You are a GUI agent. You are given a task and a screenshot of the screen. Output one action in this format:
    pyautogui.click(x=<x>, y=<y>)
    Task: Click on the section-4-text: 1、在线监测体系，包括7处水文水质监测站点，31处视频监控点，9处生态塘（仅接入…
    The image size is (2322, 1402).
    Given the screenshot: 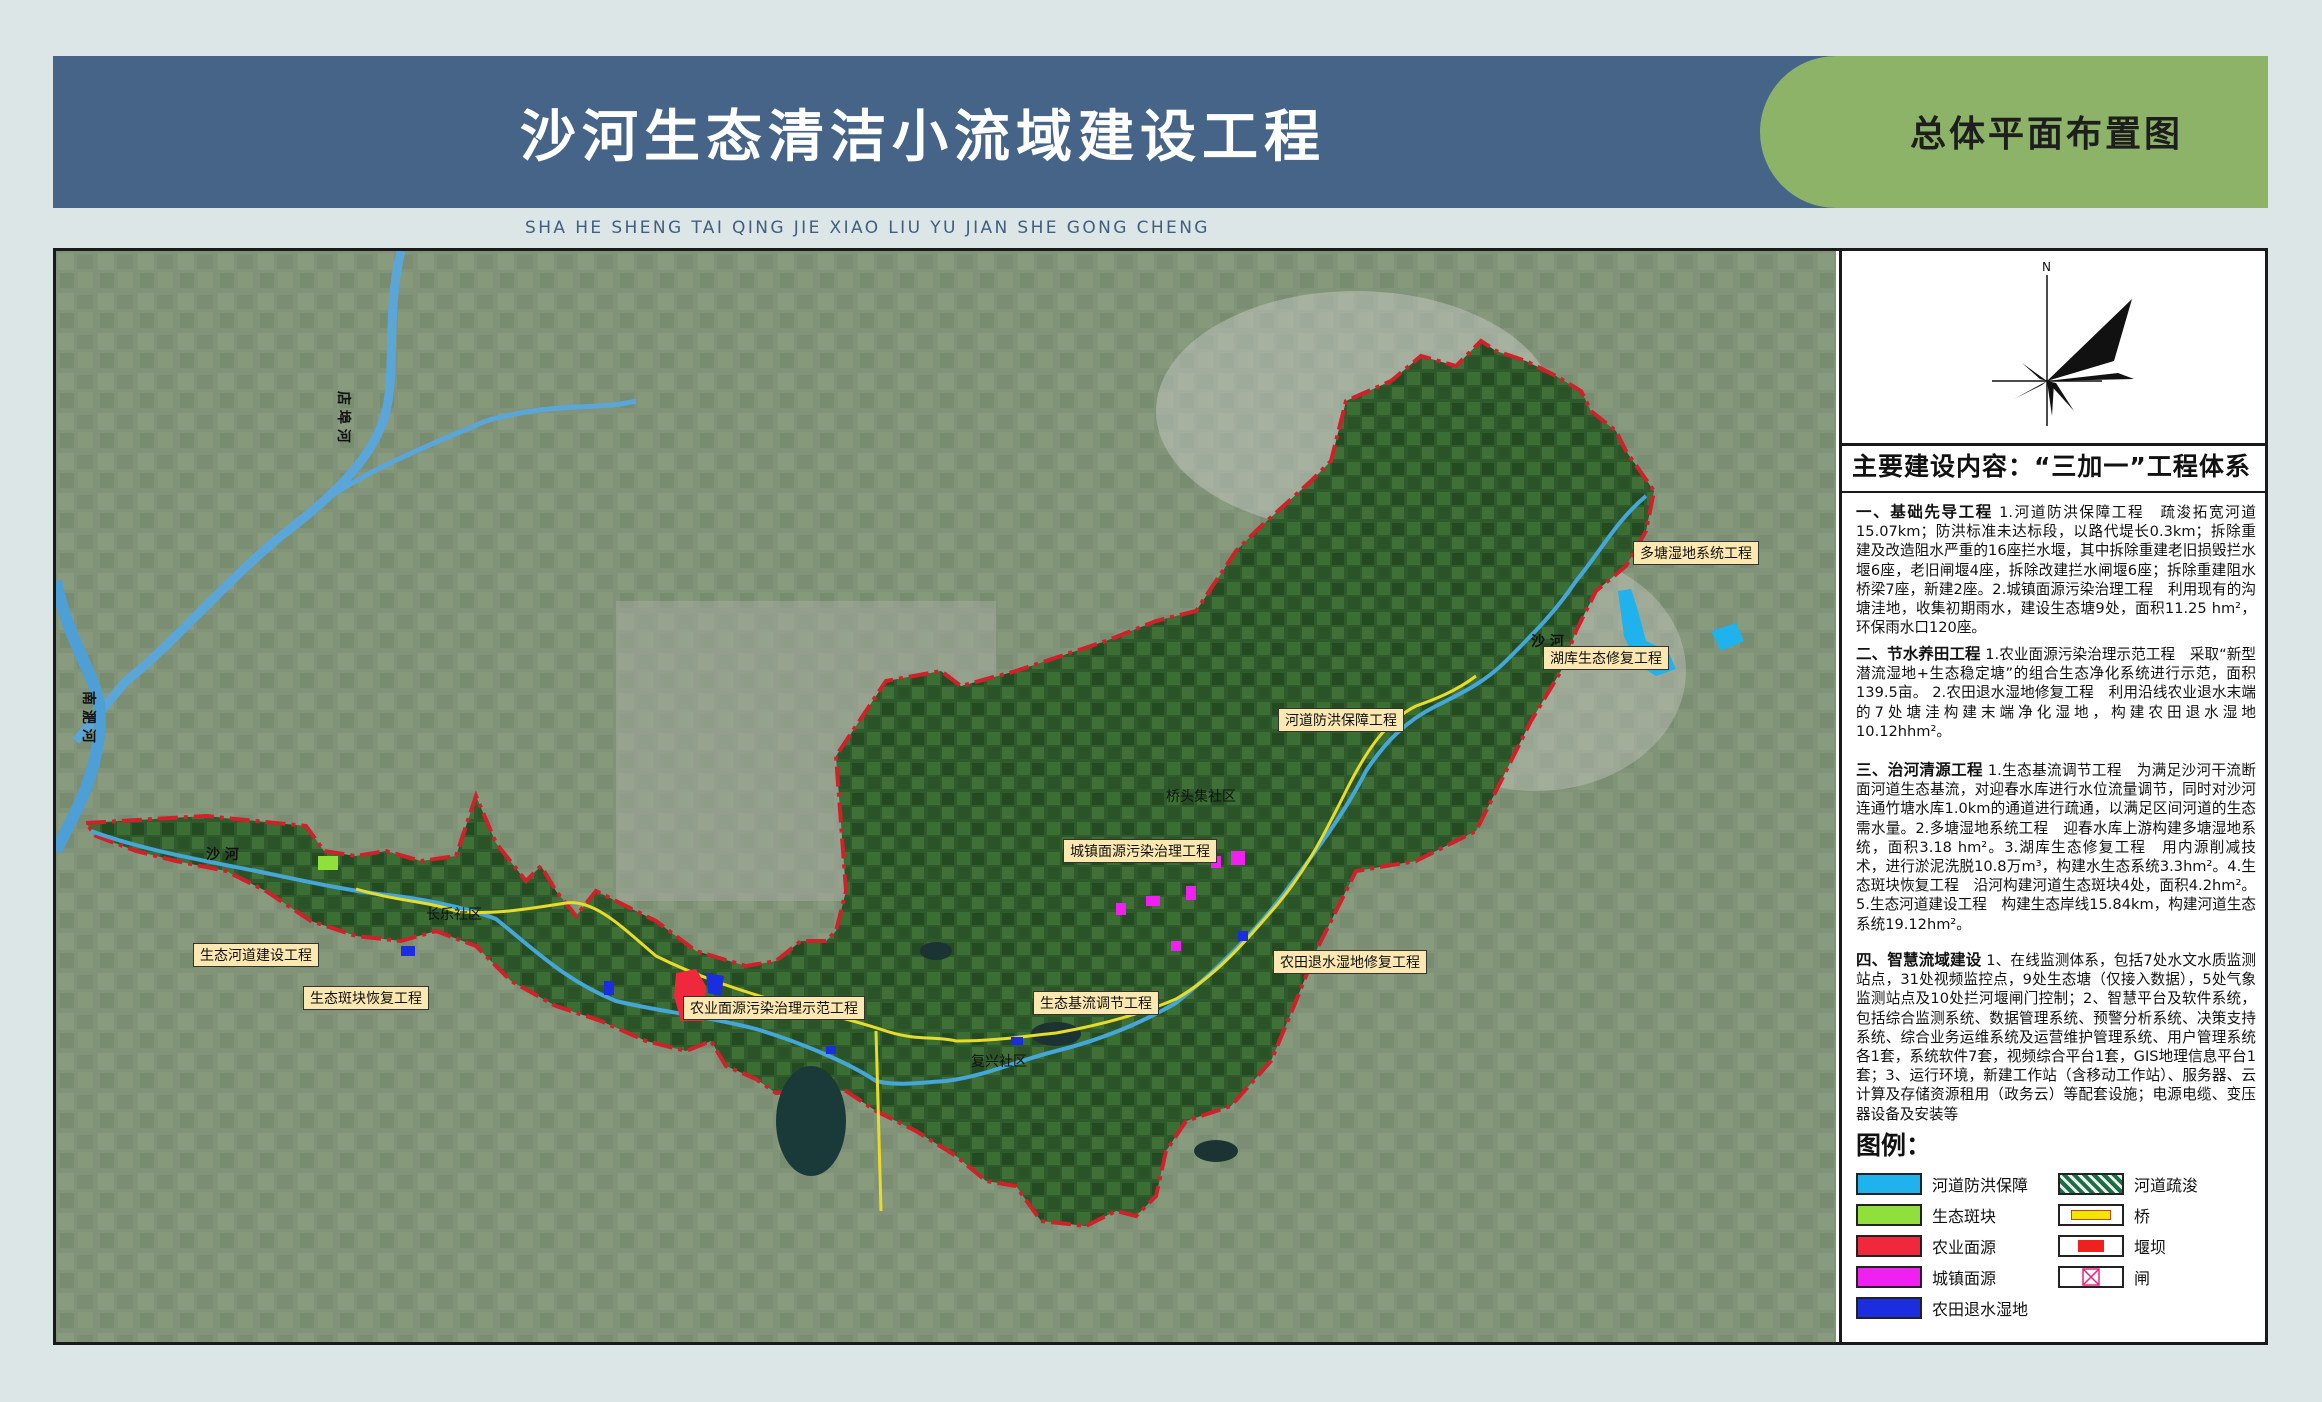 What is the action you would take?
    pyautogui.click(x=2056, y=1037)
    